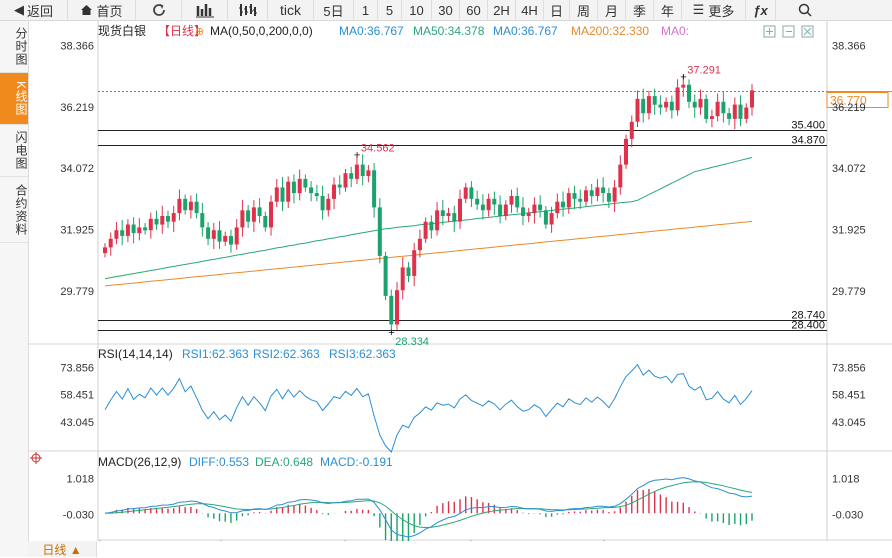 The height and width of the screenshot is (558, 892). Describe the element at coordinates (849, 169) in the screenshot. I see `y-tick-right: 34.072` at that location.